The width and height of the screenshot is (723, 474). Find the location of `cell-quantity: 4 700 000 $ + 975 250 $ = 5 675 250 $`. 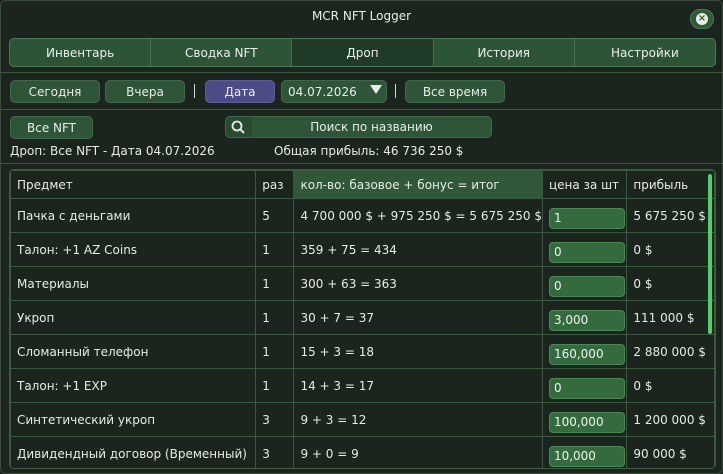

cell-quantity: 4 700 000 $ + 975 250 $ = 5 675 250 $ is located at coordinates (418, 215).